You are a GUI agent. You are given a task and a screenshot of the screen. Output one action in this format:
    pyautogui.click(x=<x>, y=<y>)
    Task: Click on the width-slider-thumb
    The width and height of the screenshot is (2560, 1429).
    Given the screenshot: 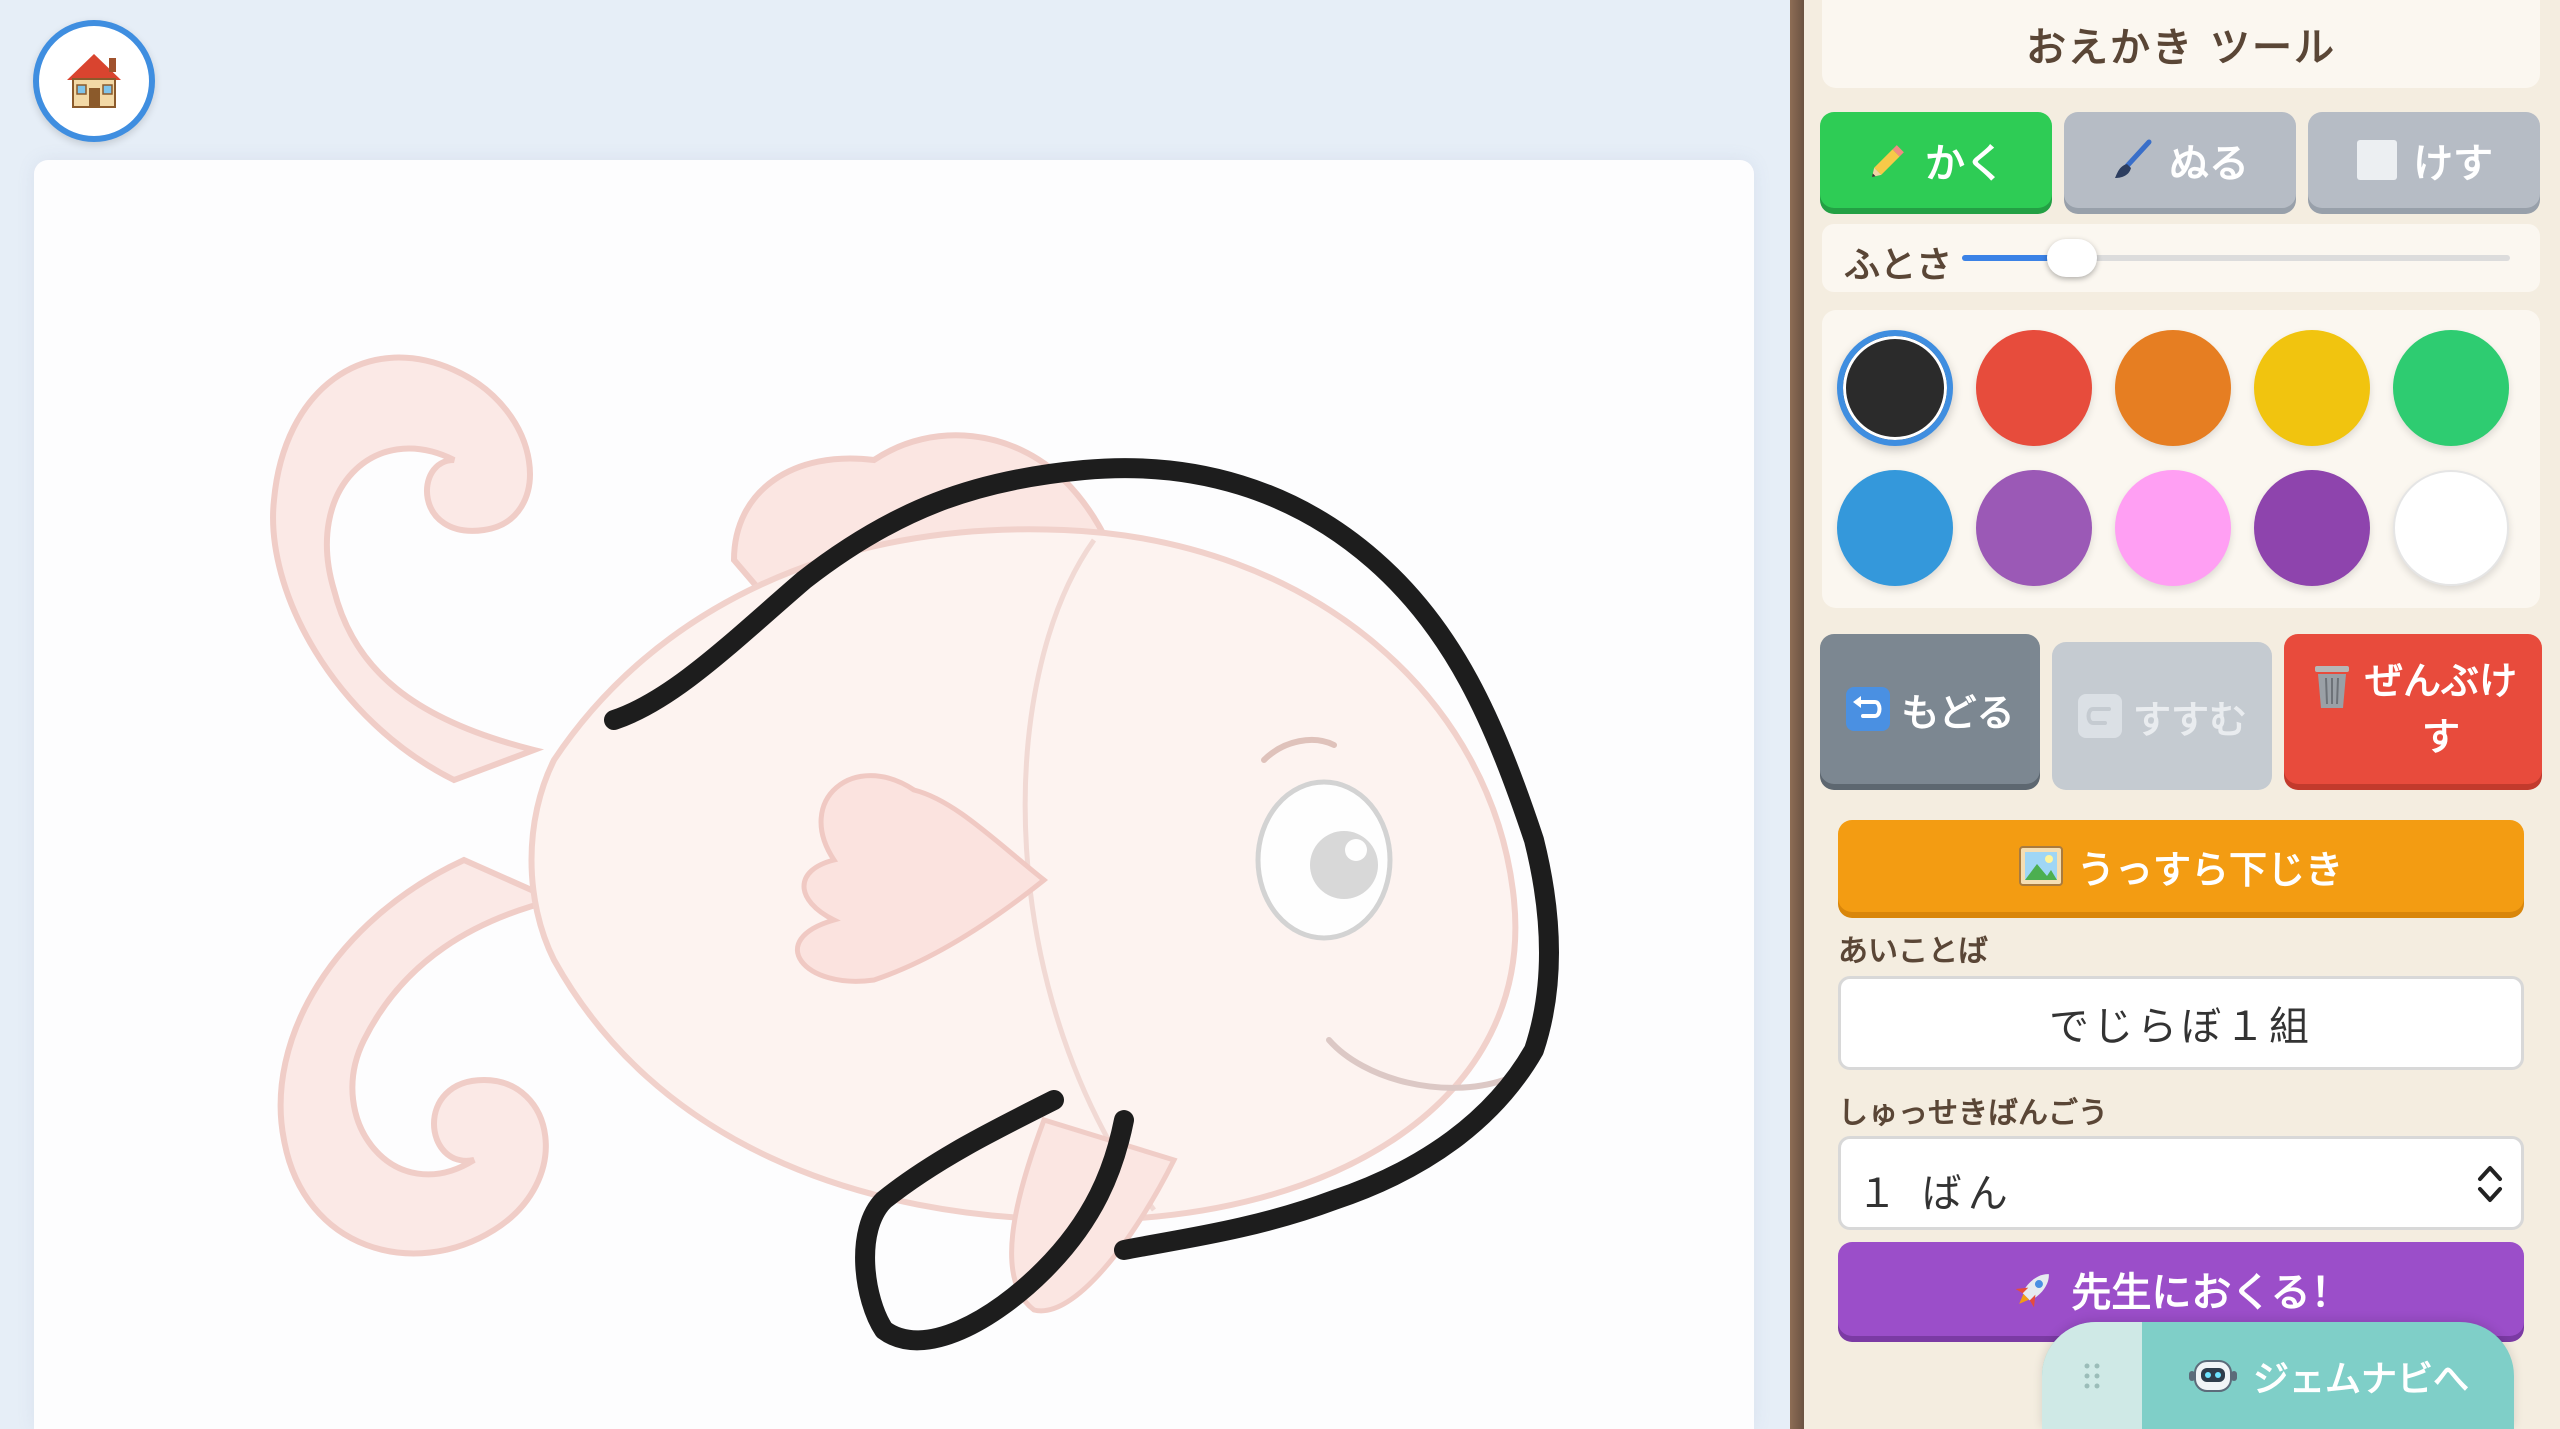 What is the action you would take?
    pyautogui.click(x=2071, y=258)
    